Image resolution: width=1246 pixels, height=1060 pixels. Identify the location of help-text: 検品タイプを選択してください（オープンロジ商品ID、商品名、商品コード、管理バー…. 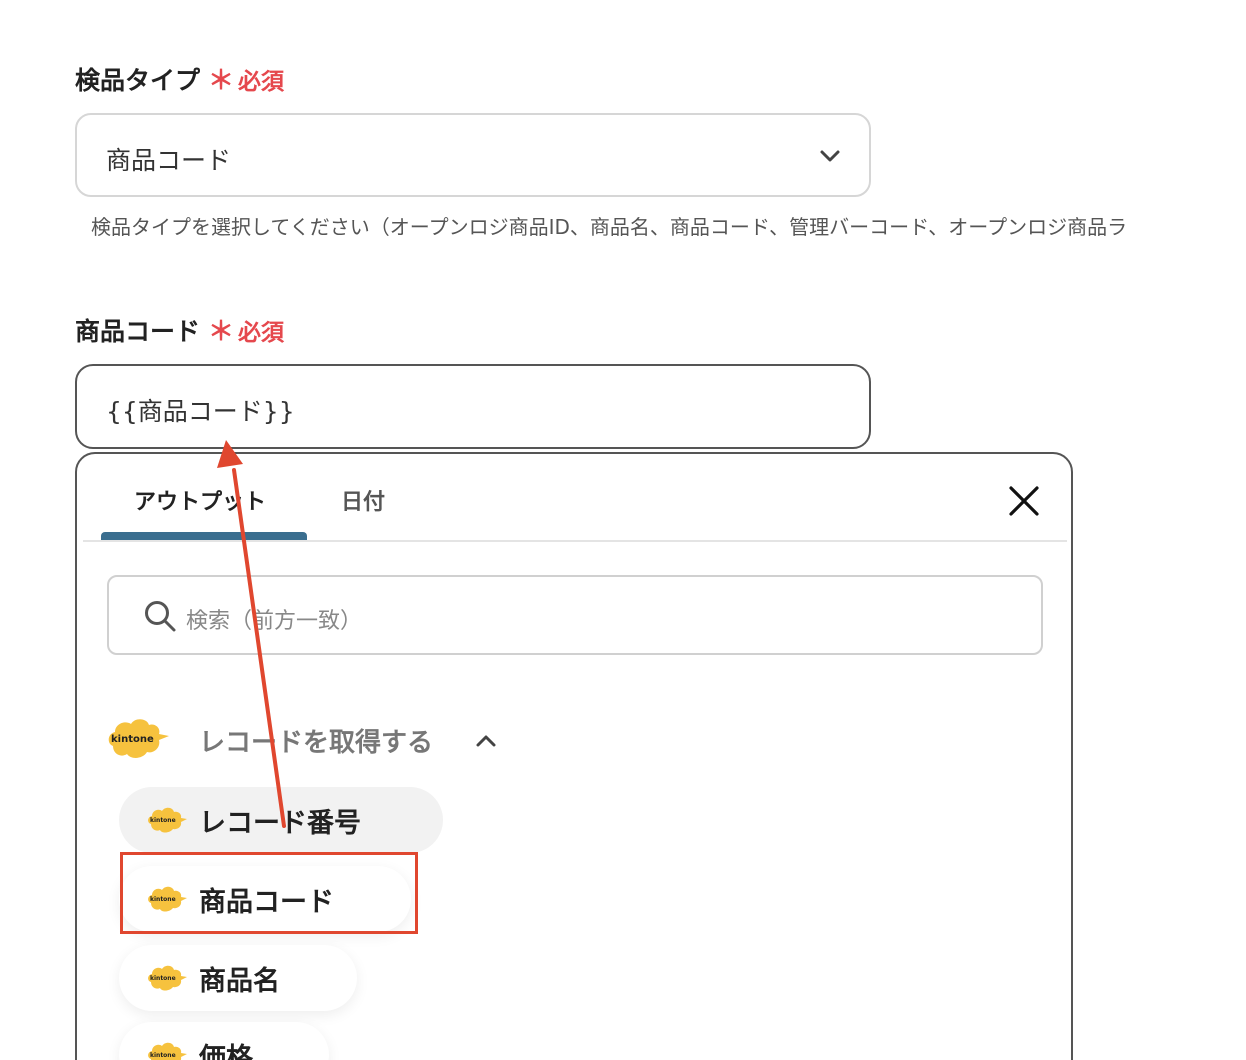
(609, 227).